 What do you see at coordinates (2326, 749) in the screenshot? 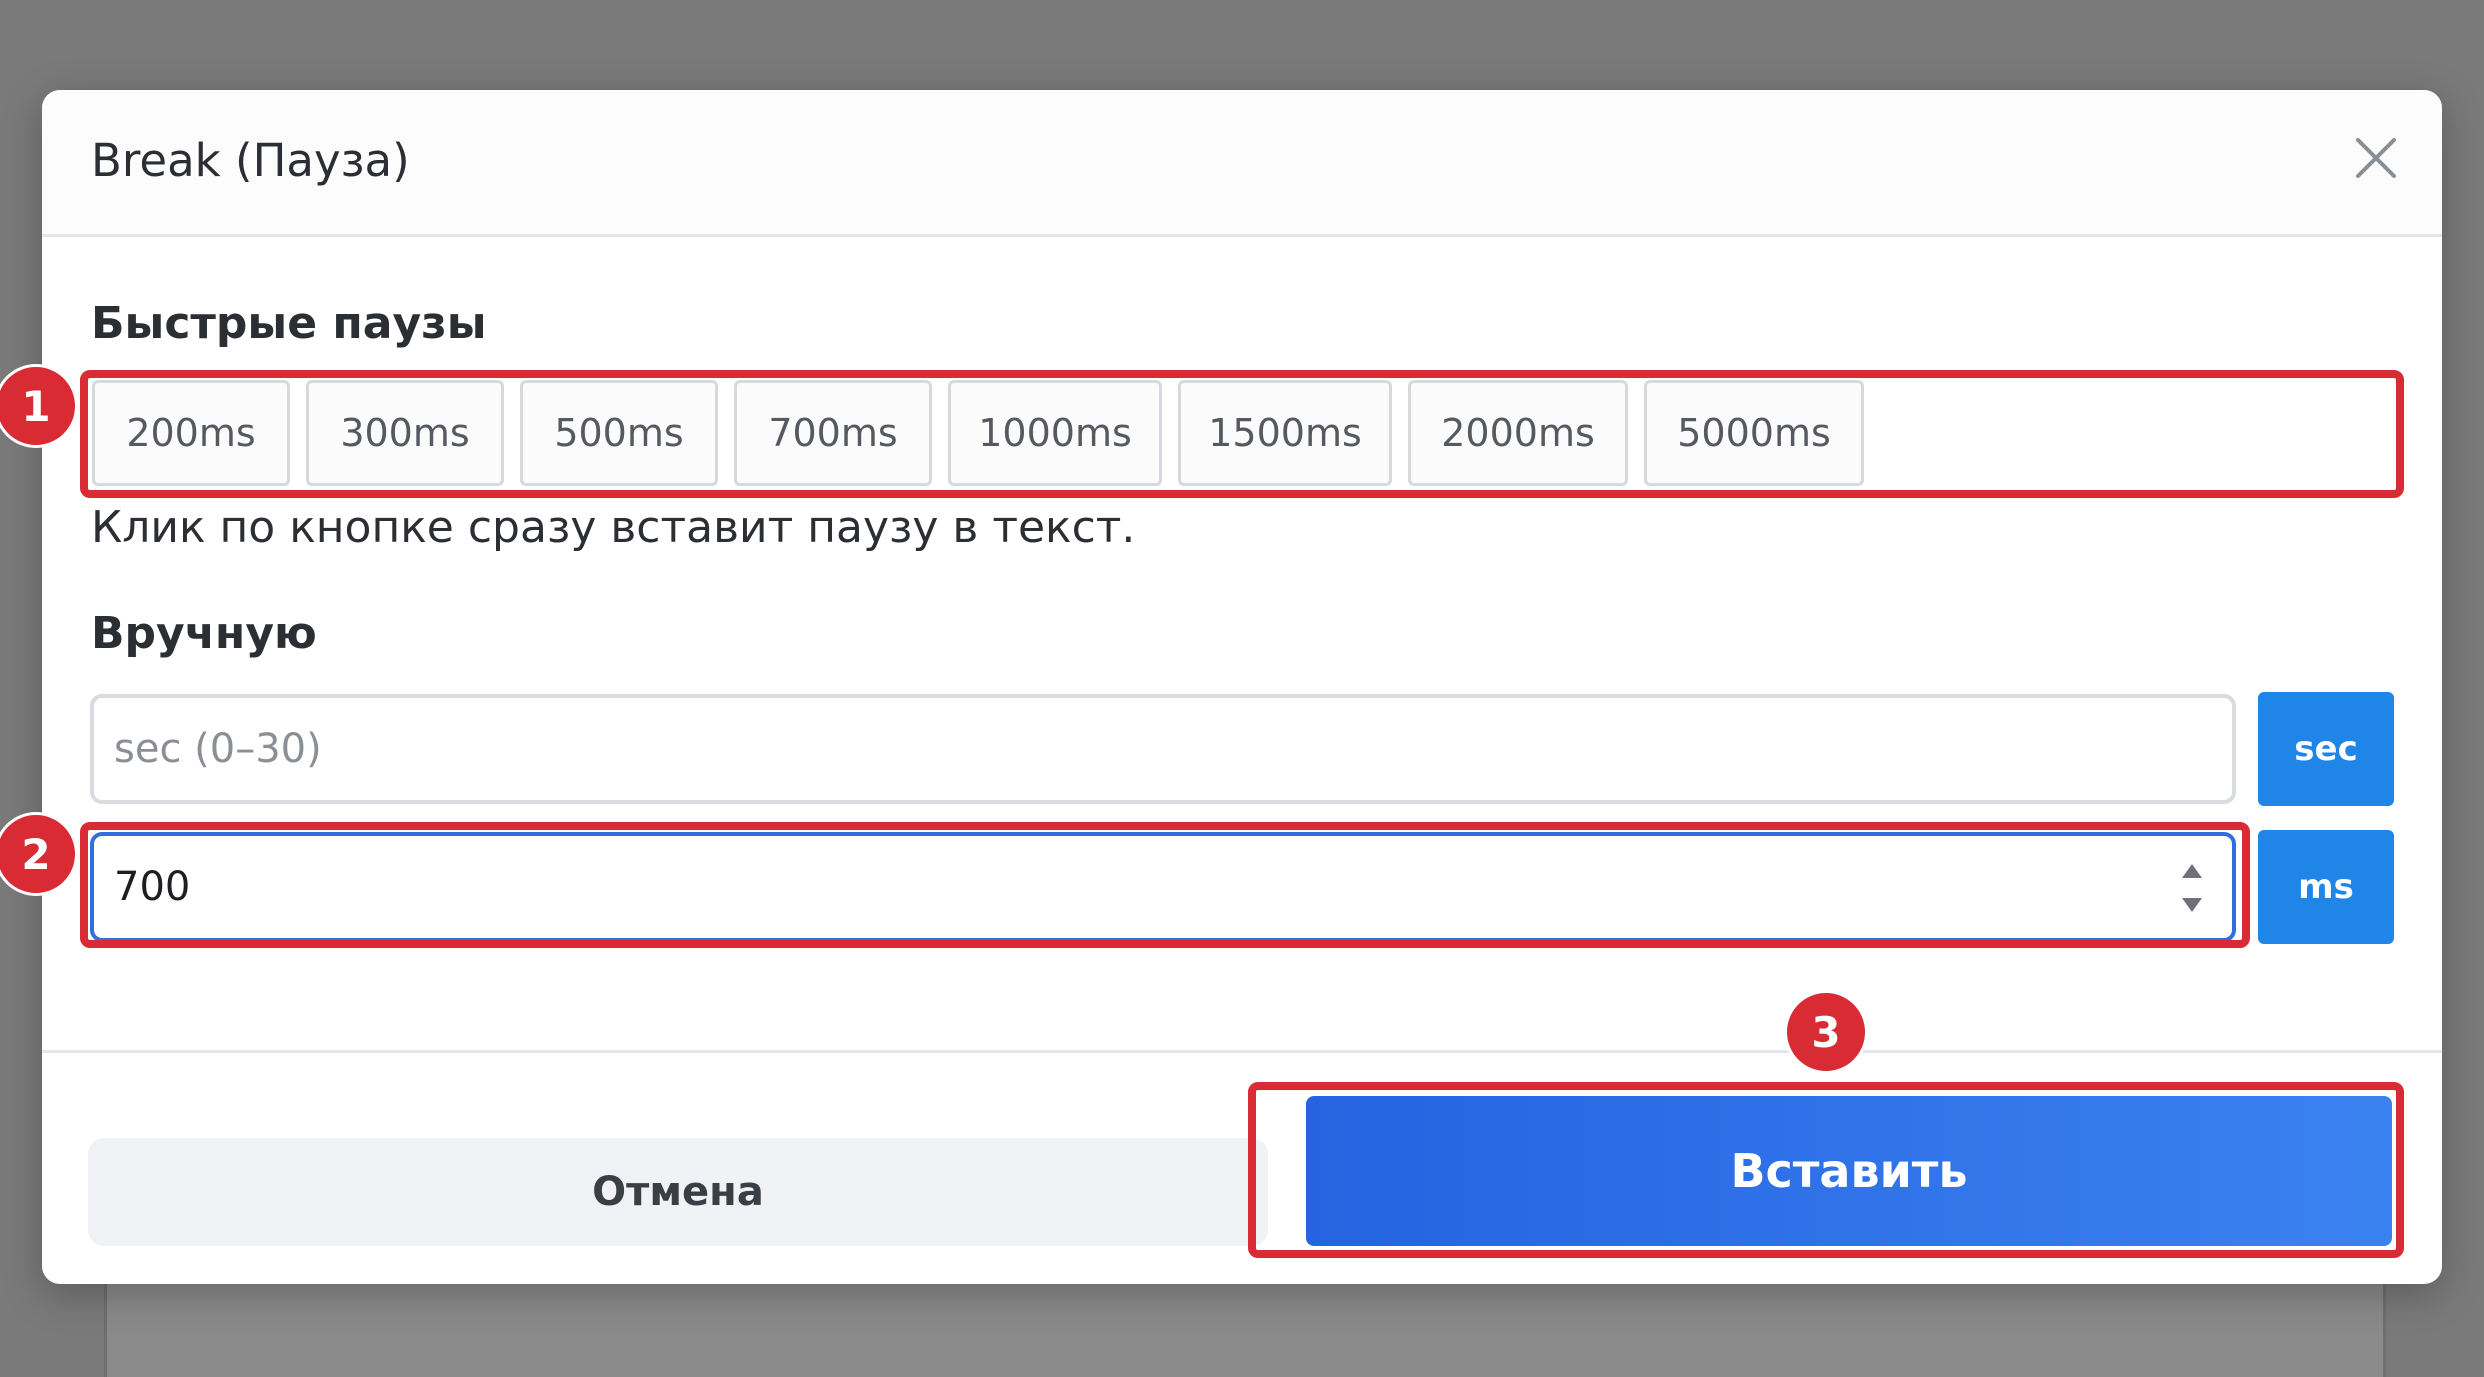
I see `sec-unit-button: sec` at bounding box center [2326, 749].